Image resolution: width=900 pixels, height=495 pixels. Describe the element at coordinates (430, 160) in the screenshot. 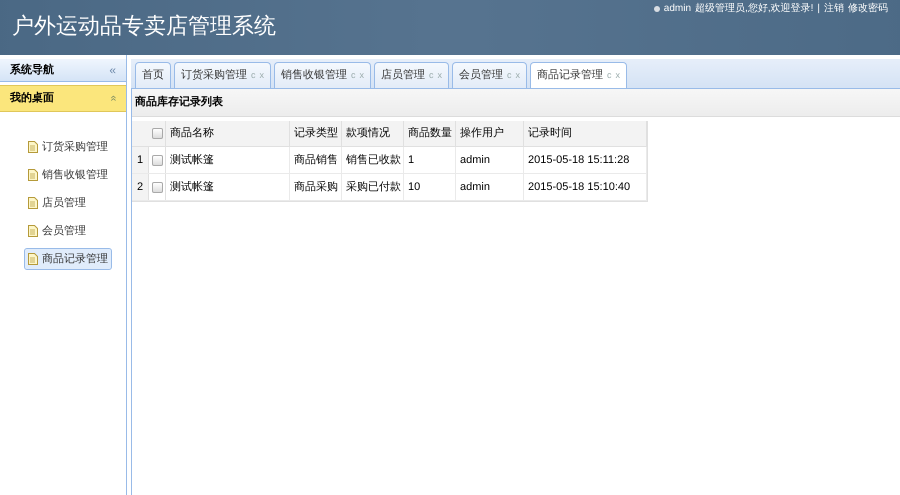

I see `table-cell: 1` at that location.